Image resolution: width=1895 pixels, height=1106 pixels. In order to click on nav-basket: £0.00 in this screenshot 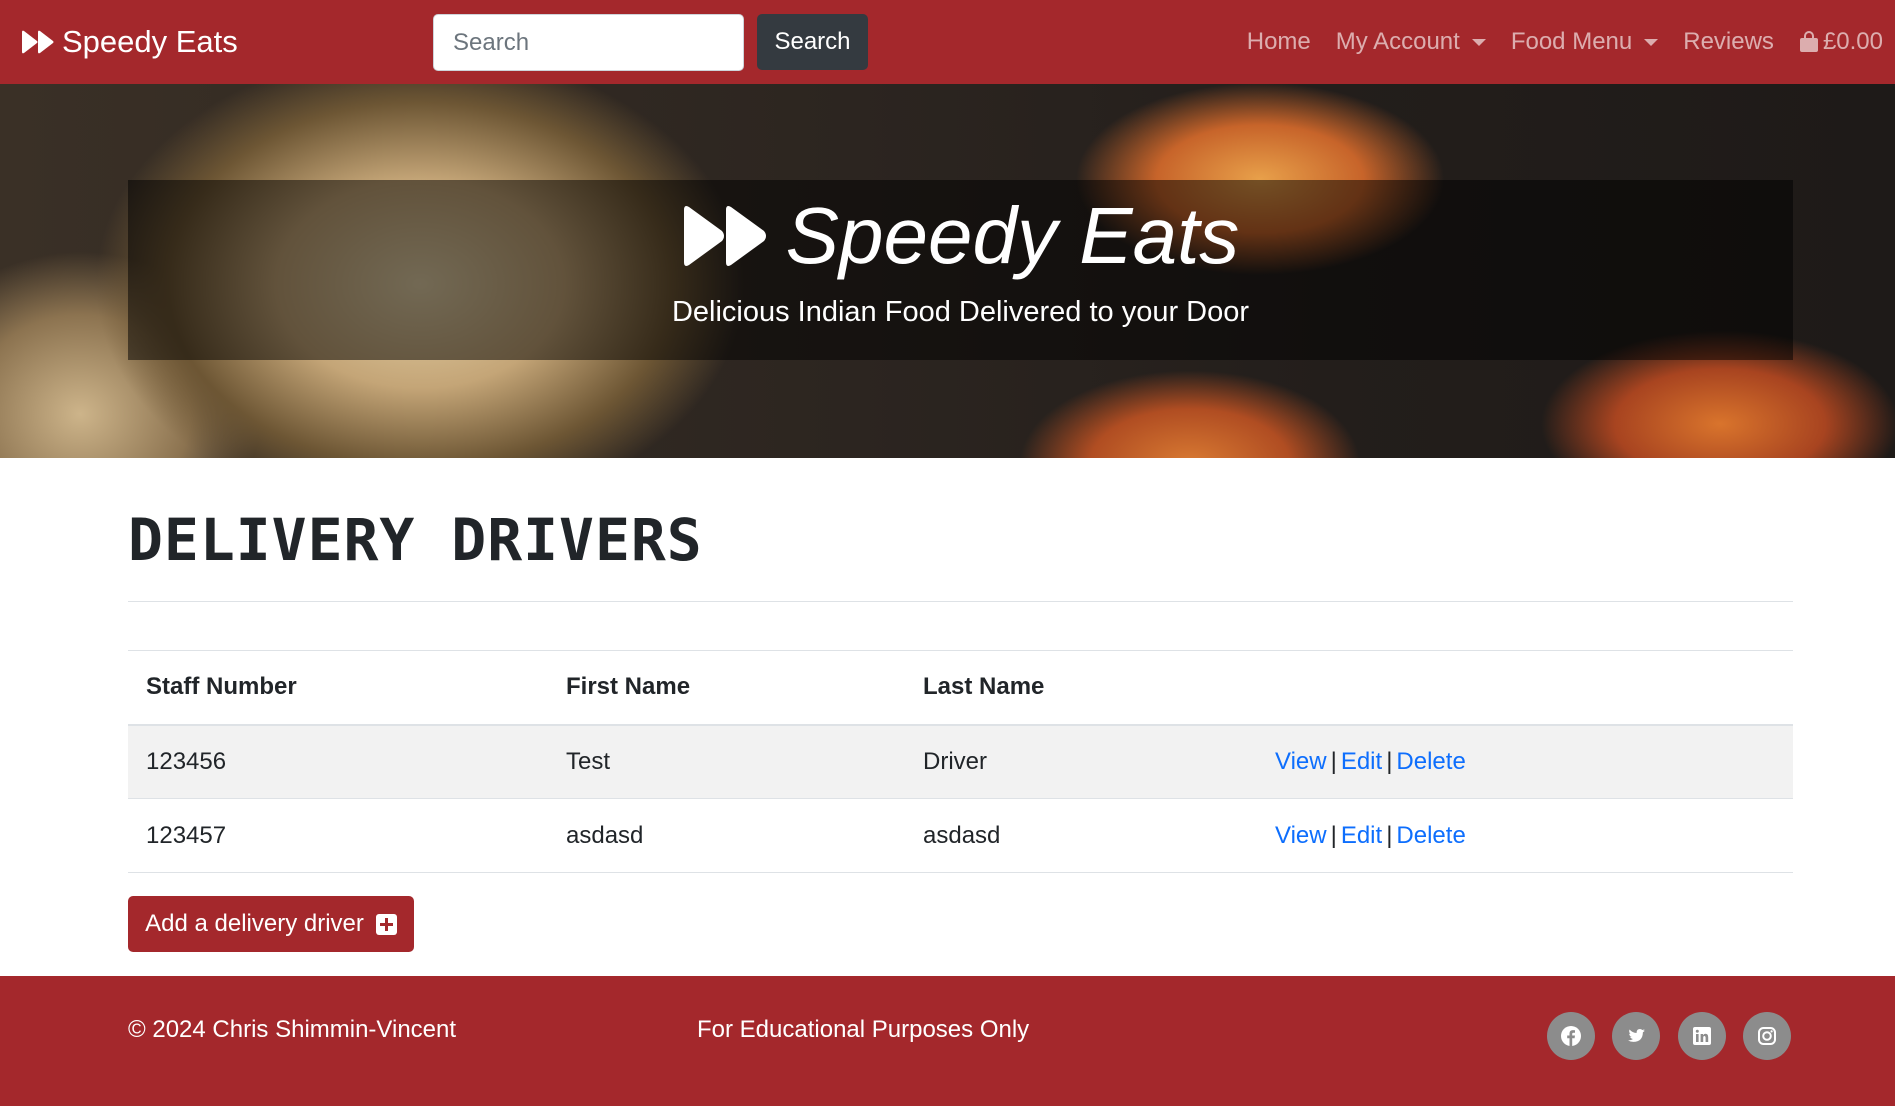, I will do `click(1841, 42)`.